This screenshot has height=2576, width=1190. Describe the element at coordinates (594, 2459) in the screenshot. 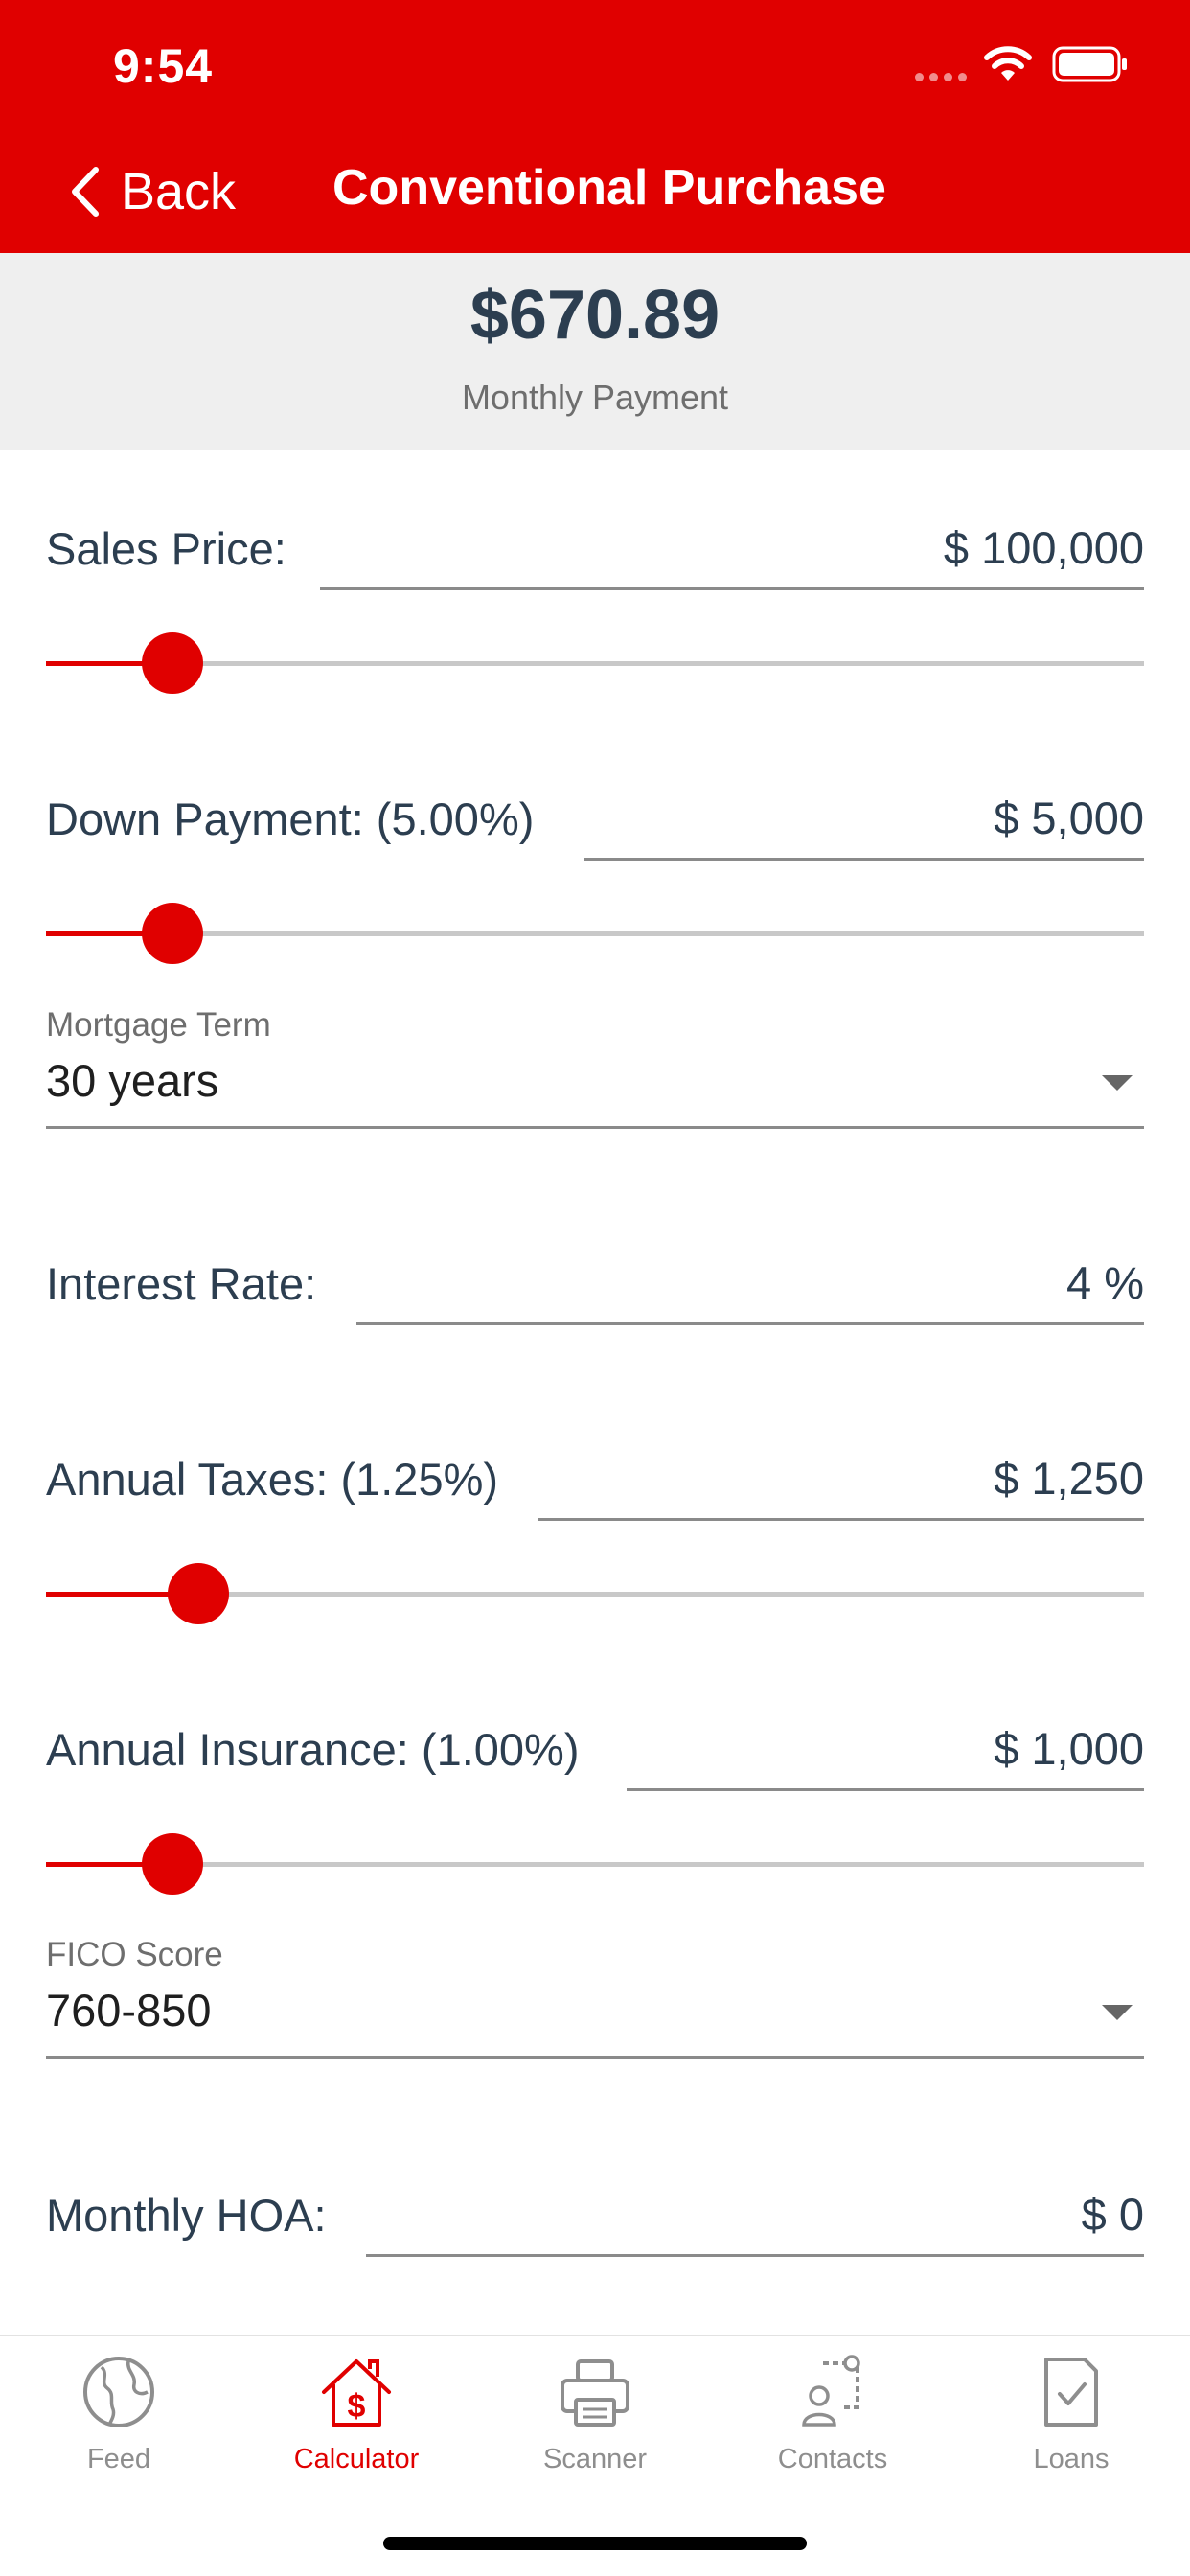

I see `tab-label: Scanner` at that location.